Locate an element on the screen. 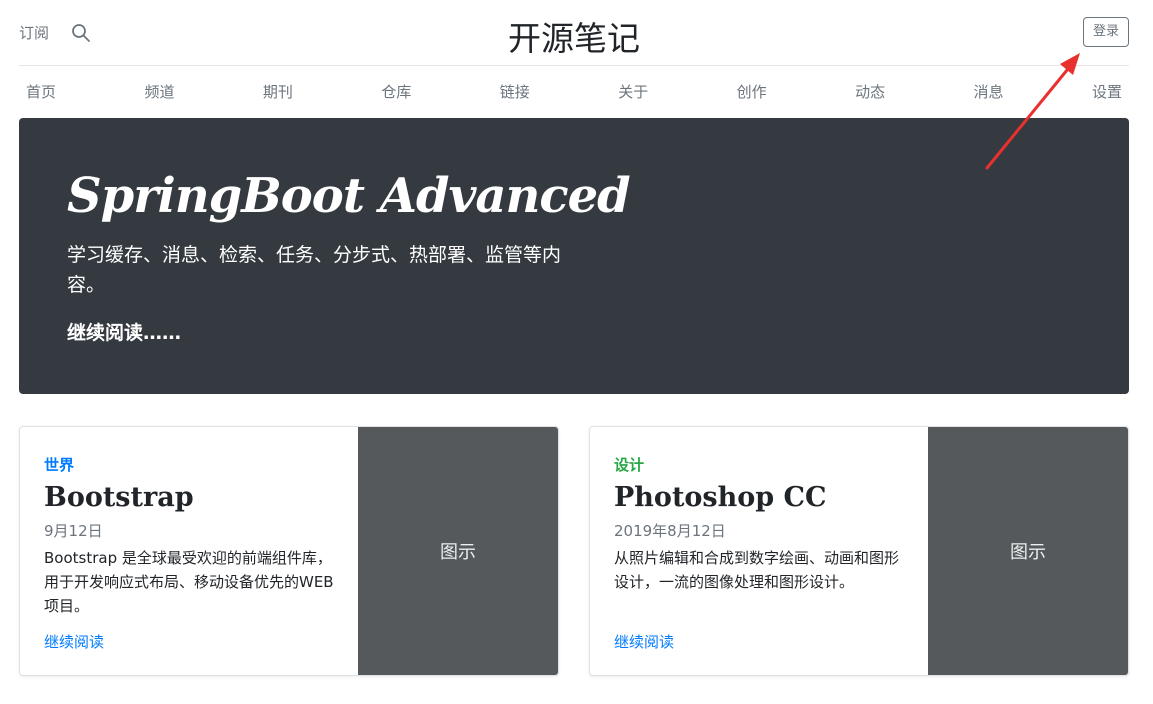  card-title: Photoshop CC is located at coordinates (720, 497).